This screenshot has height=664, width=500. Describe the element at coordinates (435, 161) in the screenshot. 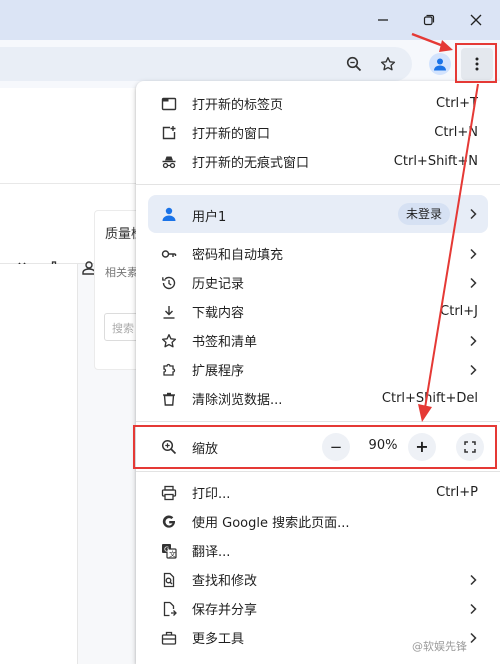

I see `menu-item-shortcut: Ctrl+Shift+N` at that location.